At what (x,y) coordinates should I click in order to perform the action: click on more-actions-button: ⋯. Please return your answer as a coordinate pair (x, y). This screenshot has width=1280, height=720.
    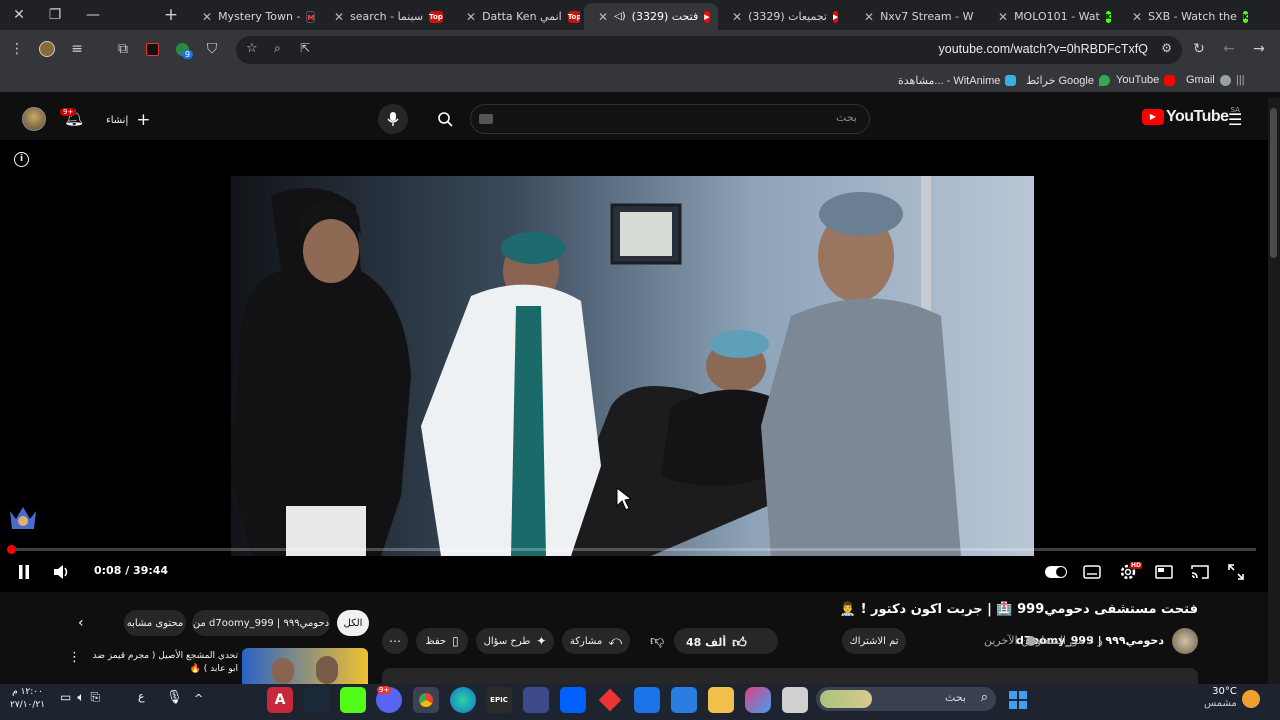
    Looking at the image, I should click on (395, 641).